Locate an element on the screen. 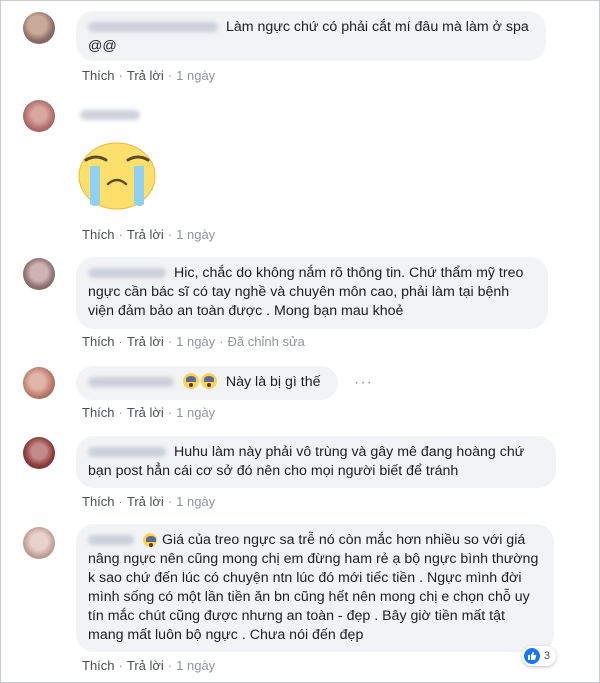 This screenshot has width=600, height=683. comment-bubble: Này là bị gì thế is located at coordinates (207, 383).